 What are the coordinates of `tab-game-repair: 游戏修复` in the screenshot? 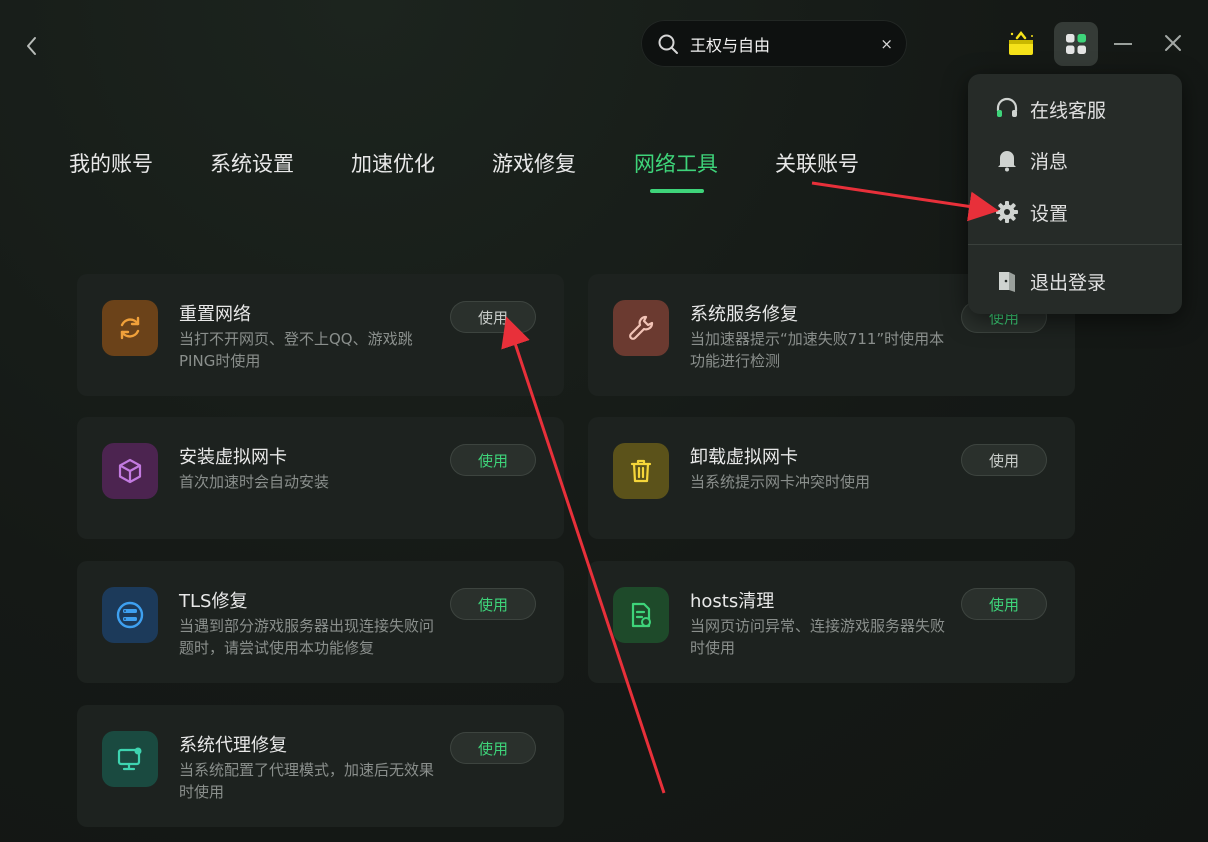 It's located at (534, 163).